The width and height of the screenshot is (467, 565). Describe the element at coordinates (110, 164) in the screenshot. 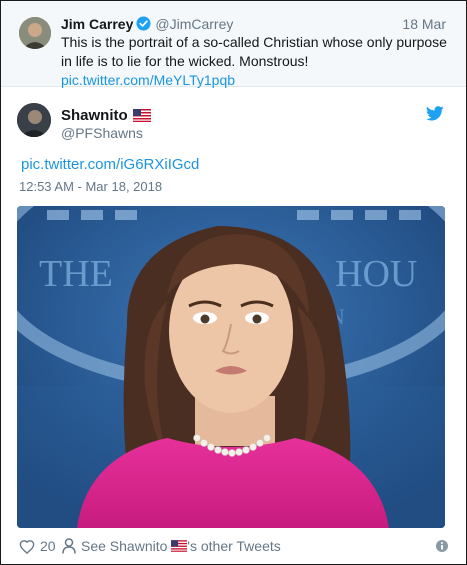

I see `pic-link: pic.twitter.com/iG6RXiIGcd` at that location.